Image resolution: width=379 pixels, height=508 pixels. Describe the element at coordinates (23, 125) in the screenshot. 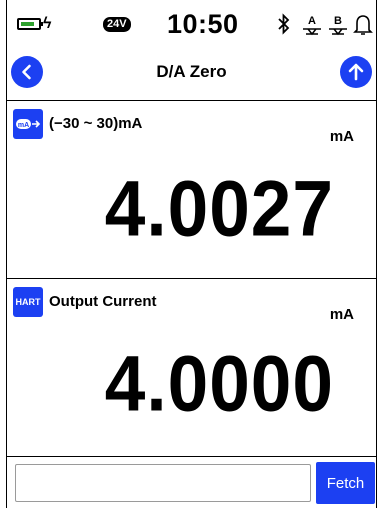

I see `svg-text: mA` at that location.